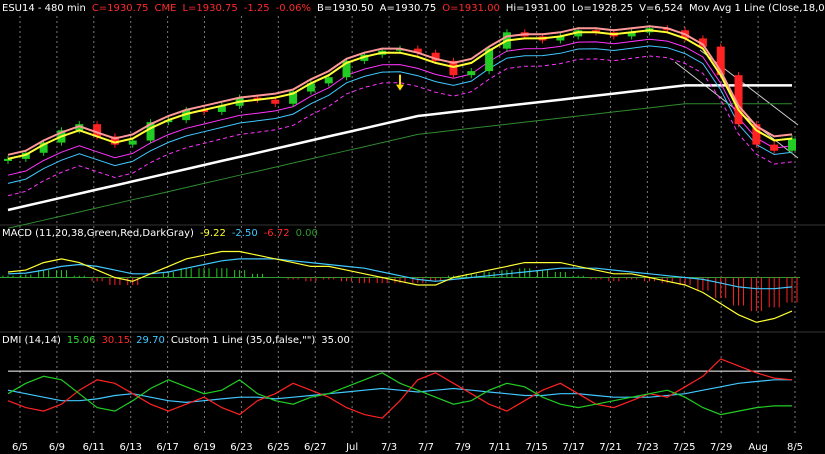  I want to click on volume-value: V=6,524, so click(661, 8).